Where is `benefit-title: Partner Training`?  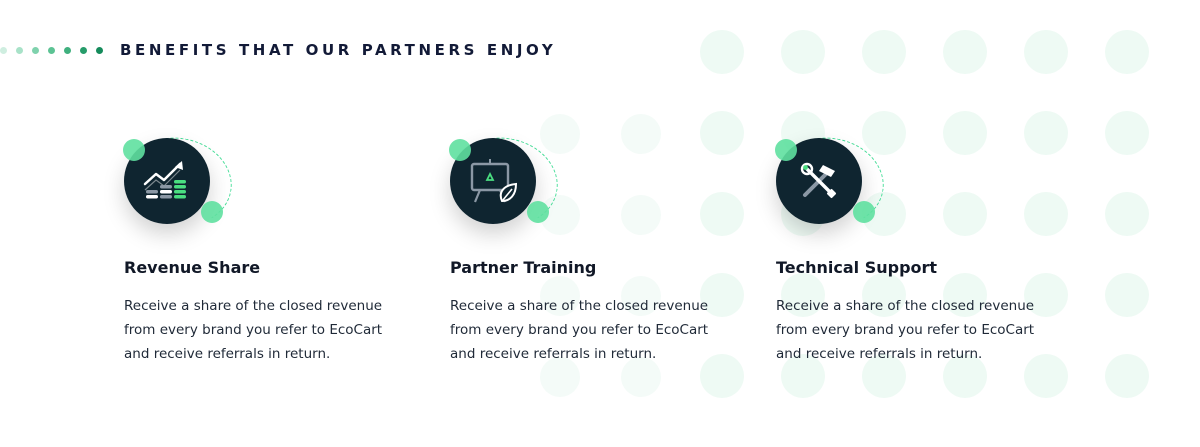 benefit-title: Partner Training is located at coordinates (523, 267).